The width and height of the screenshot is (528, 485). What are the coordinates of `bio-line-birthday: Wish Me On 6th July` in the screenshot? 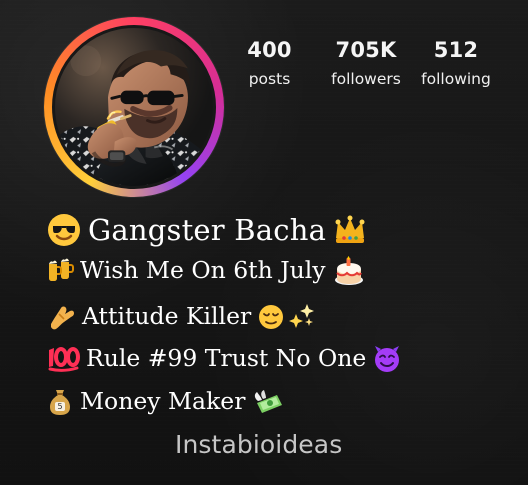 It's located at (206, 271).